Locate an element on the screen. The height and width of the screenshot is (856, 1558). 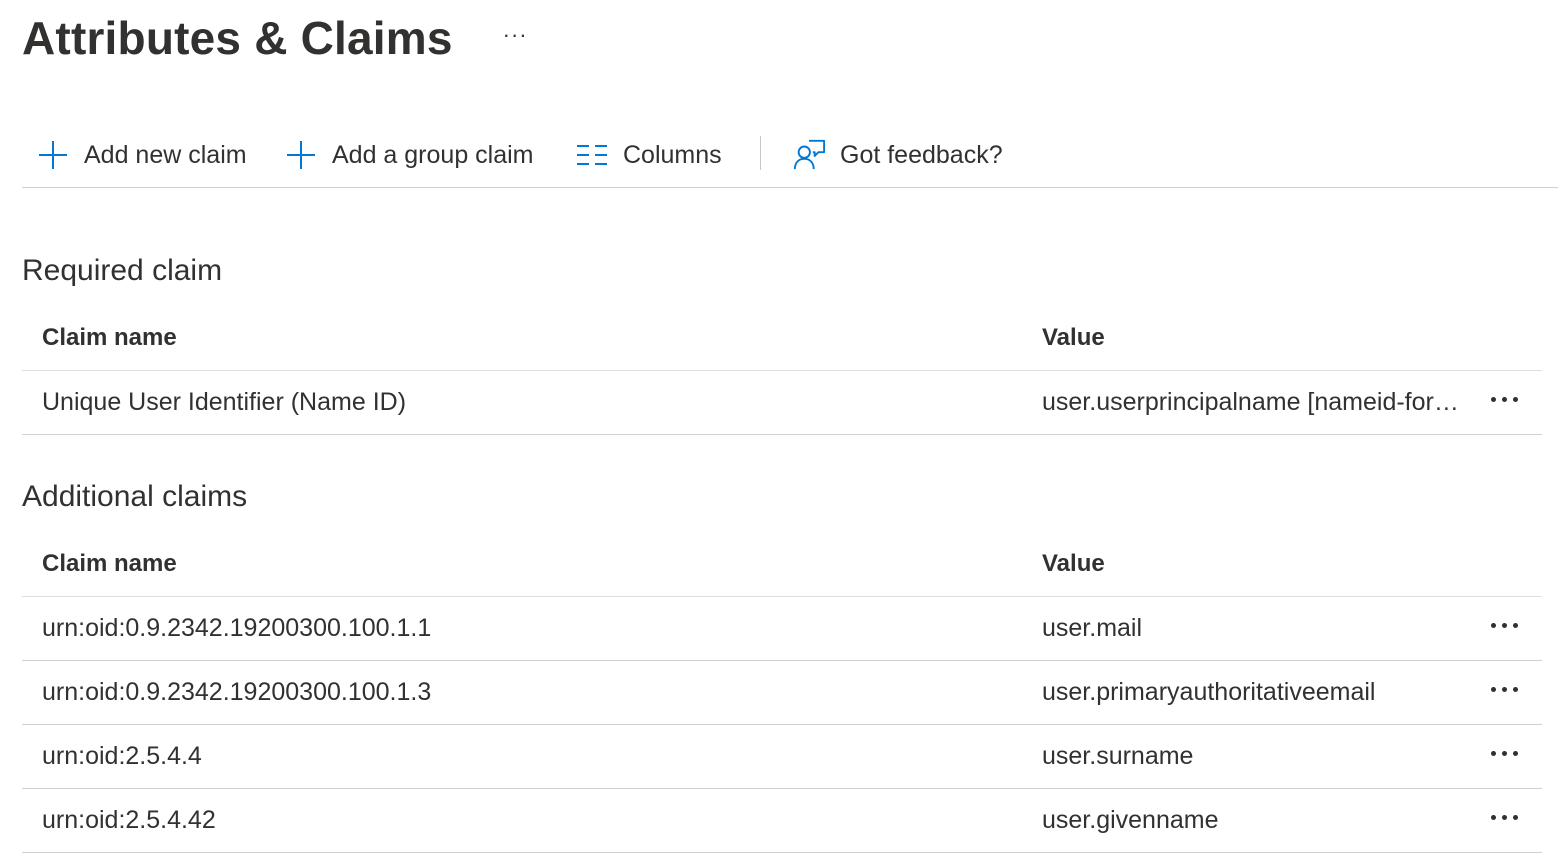
claim-name-cell: urn:oid:2.5.4.4 is located at coordinates (122, 756).